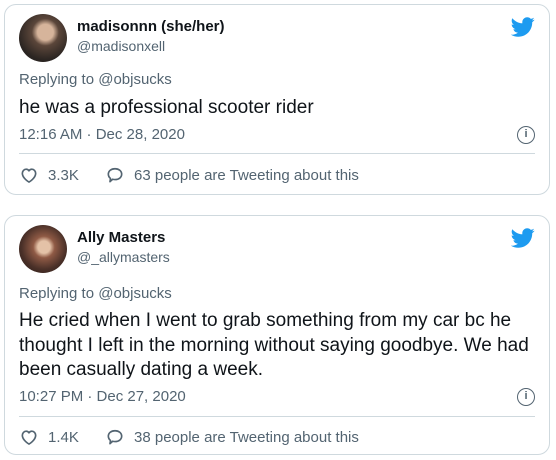  Describe the element at coordinates (121, 237) in the screenshot. I see `display-name: Ally Masters` at that location.